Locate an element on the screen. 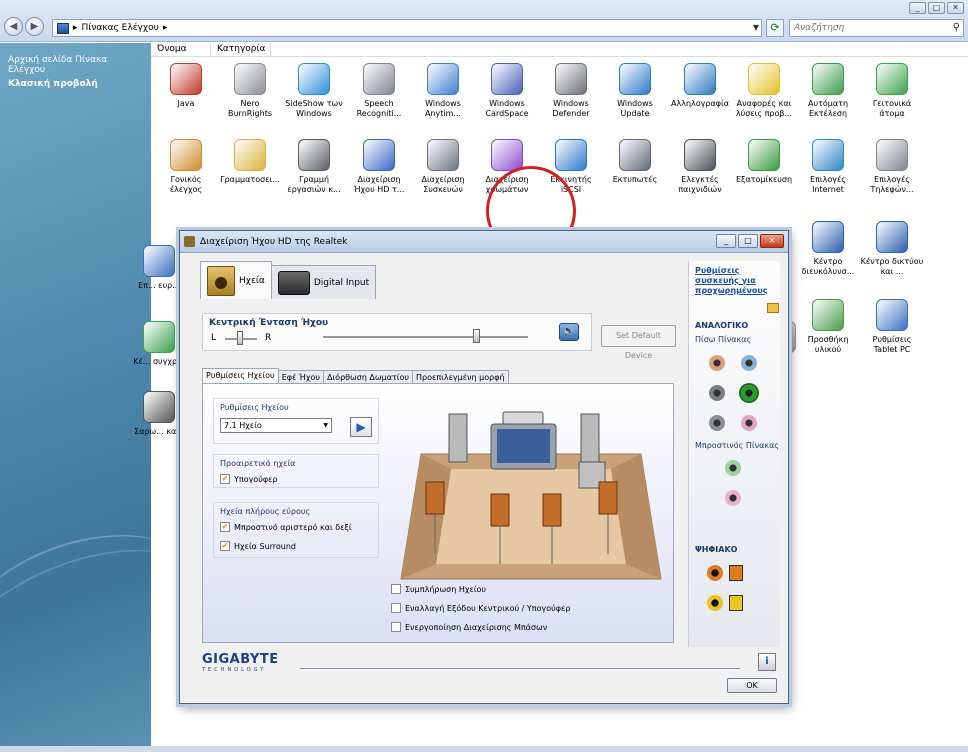  cp-item-27: Ρυθμίσεις Tablet PC is located at coordinates (892, 327).